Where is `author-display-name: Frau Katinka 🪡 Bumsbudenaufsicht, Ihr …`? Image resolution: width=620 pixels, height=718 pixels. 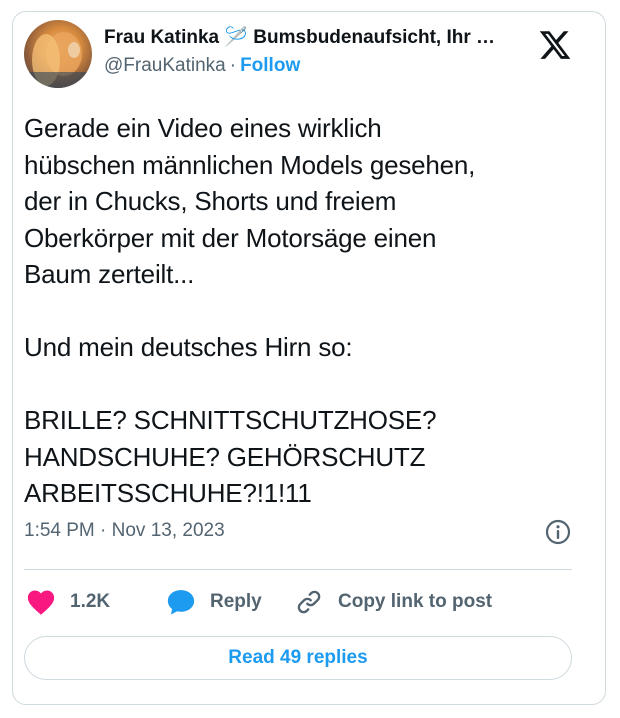
author-display-name: Frau Katinka 🪡 Bumsbudenaufsicht, Ihr … is located at coordinates (314, 38).